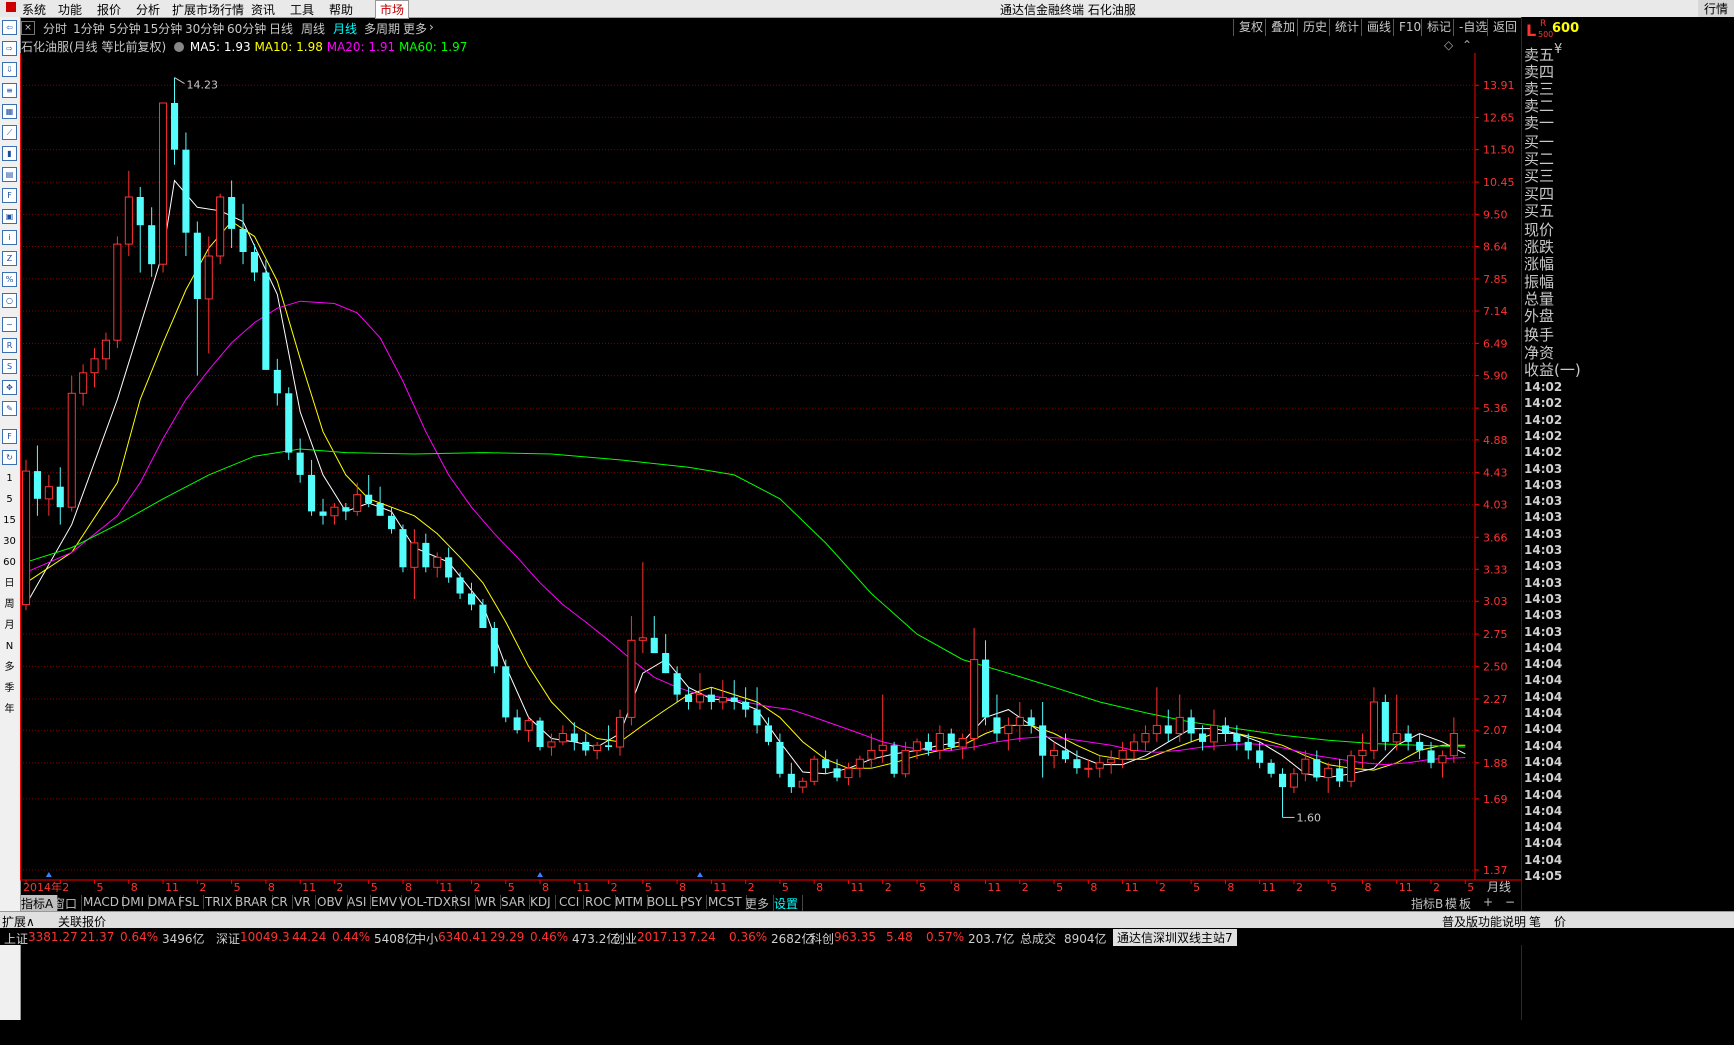 Image resolution: width=1734 pixels, height=1045 pixels. I want to click on index-name: 中小, so click(426, 938).